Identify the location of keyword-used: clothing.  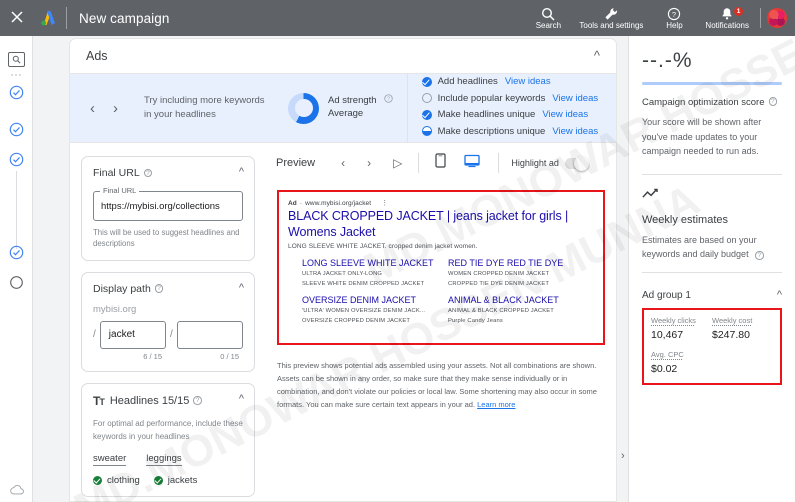
(116, 480).